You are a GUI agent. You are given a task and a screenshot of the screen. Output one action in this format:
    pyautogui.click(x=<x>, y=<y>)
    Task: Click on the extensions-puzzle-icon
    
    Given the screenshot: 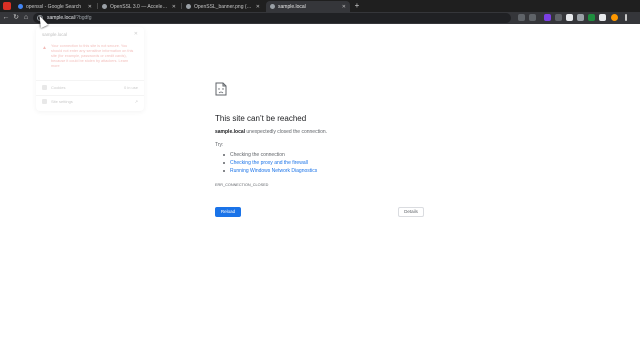 What is the action you would take?
    pyautogui.click(x=602, y=17)
    